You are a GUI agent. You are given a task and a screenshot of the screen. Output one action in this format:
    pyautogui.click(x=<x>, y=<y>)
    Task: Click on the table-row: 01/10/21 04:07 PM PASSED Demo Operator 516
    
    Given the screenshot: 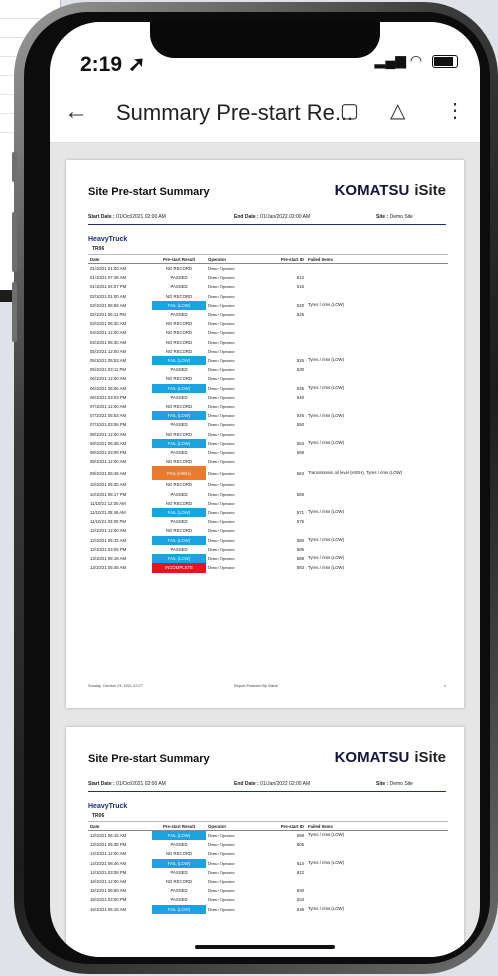 What is the action you would take?
    pyautogui.click(x=268, y=286)
    